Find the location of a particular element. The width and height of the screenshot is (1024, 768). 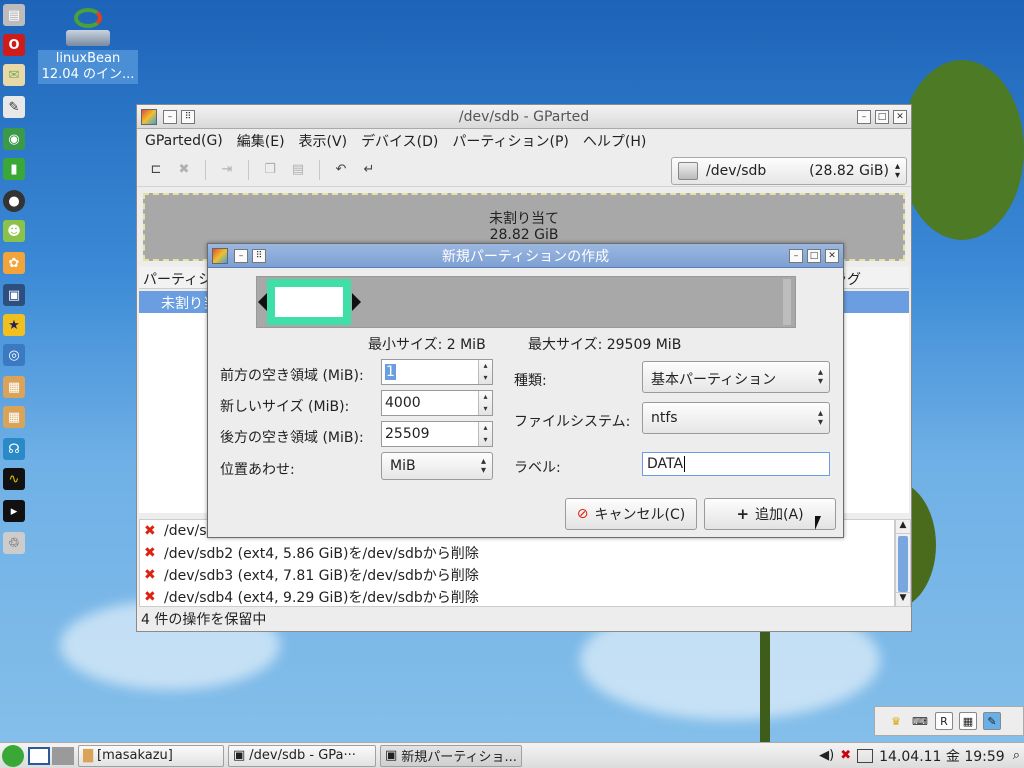

delete-op-icon: ✖ is located at coordinates (150, 597).